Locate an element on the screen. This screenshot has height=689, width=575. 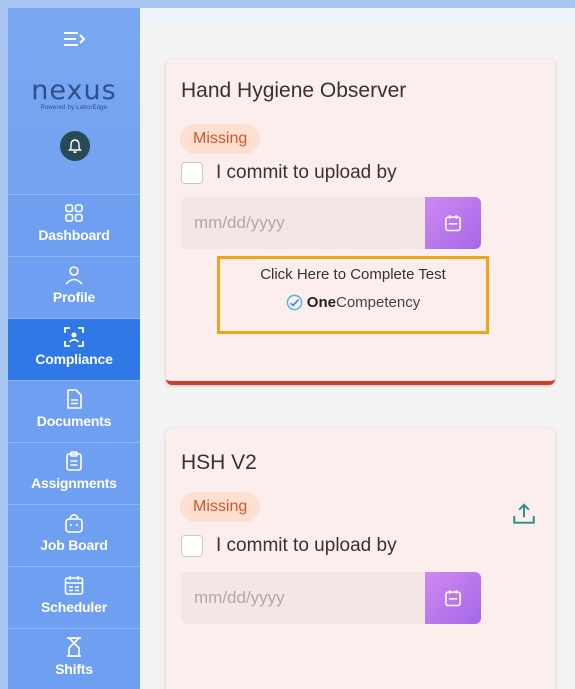
sidebar-item-compliance: Compliance is located at coordinates (74, 349).